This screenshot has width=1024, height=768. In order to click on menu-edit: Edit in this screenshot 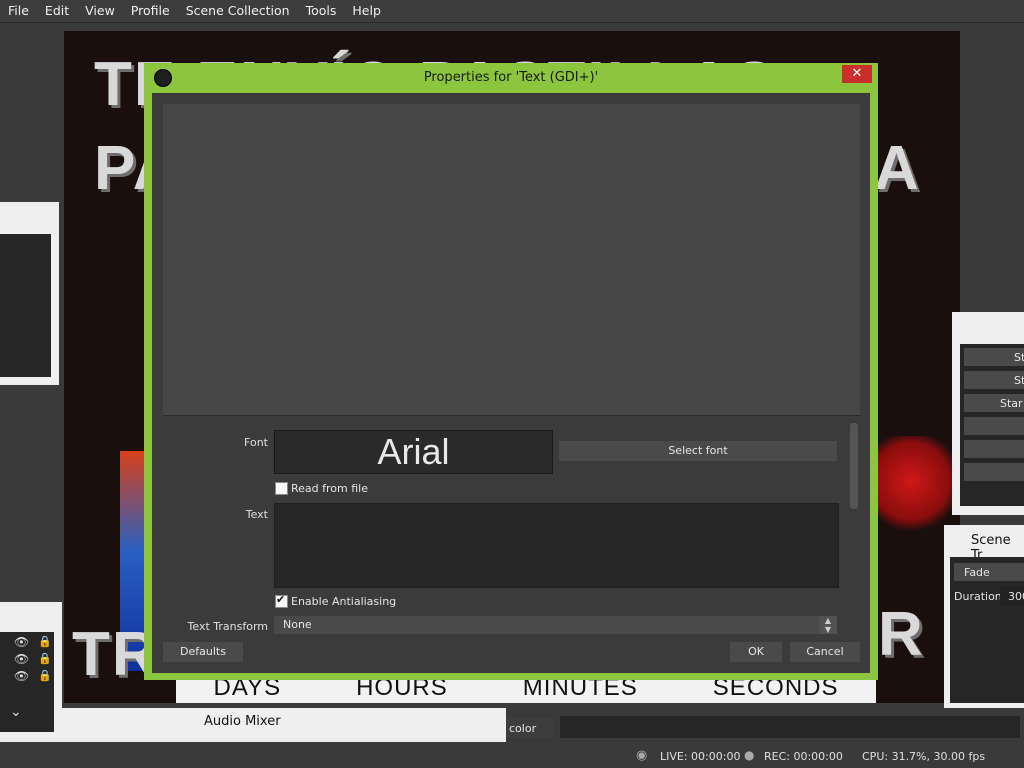, I will do `click(57, 11)`.